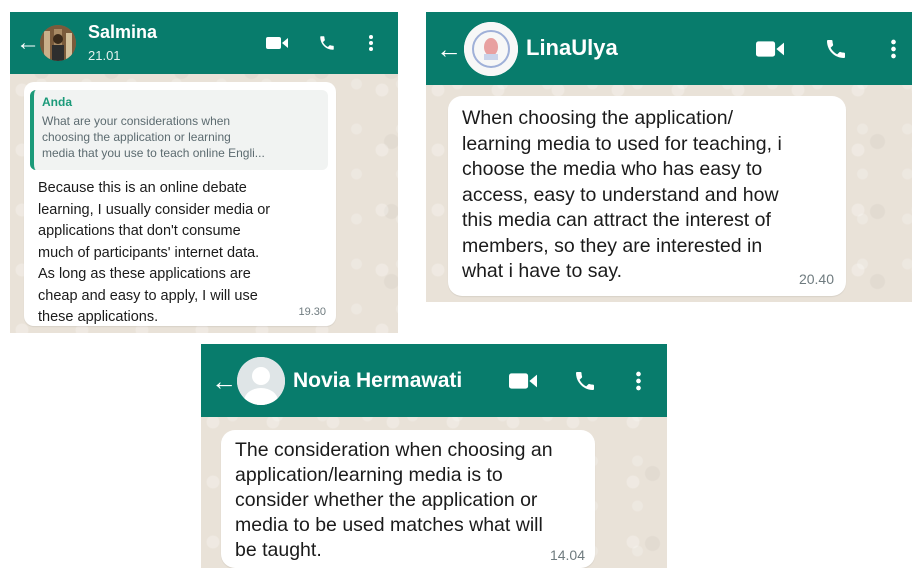 This screenshot has width=914, height=568. I want to click on contact-name: Salmina, so click(122, 32).